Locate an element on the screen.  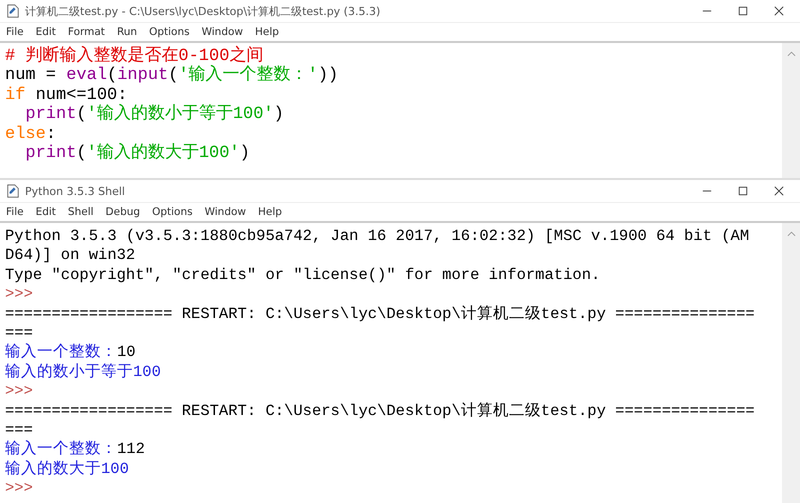
window-title: 计算机二级test.py - C:\Users\lyc\Desktop\计算机二级test.py (3.5.3) is located at coordinates (203, 11).